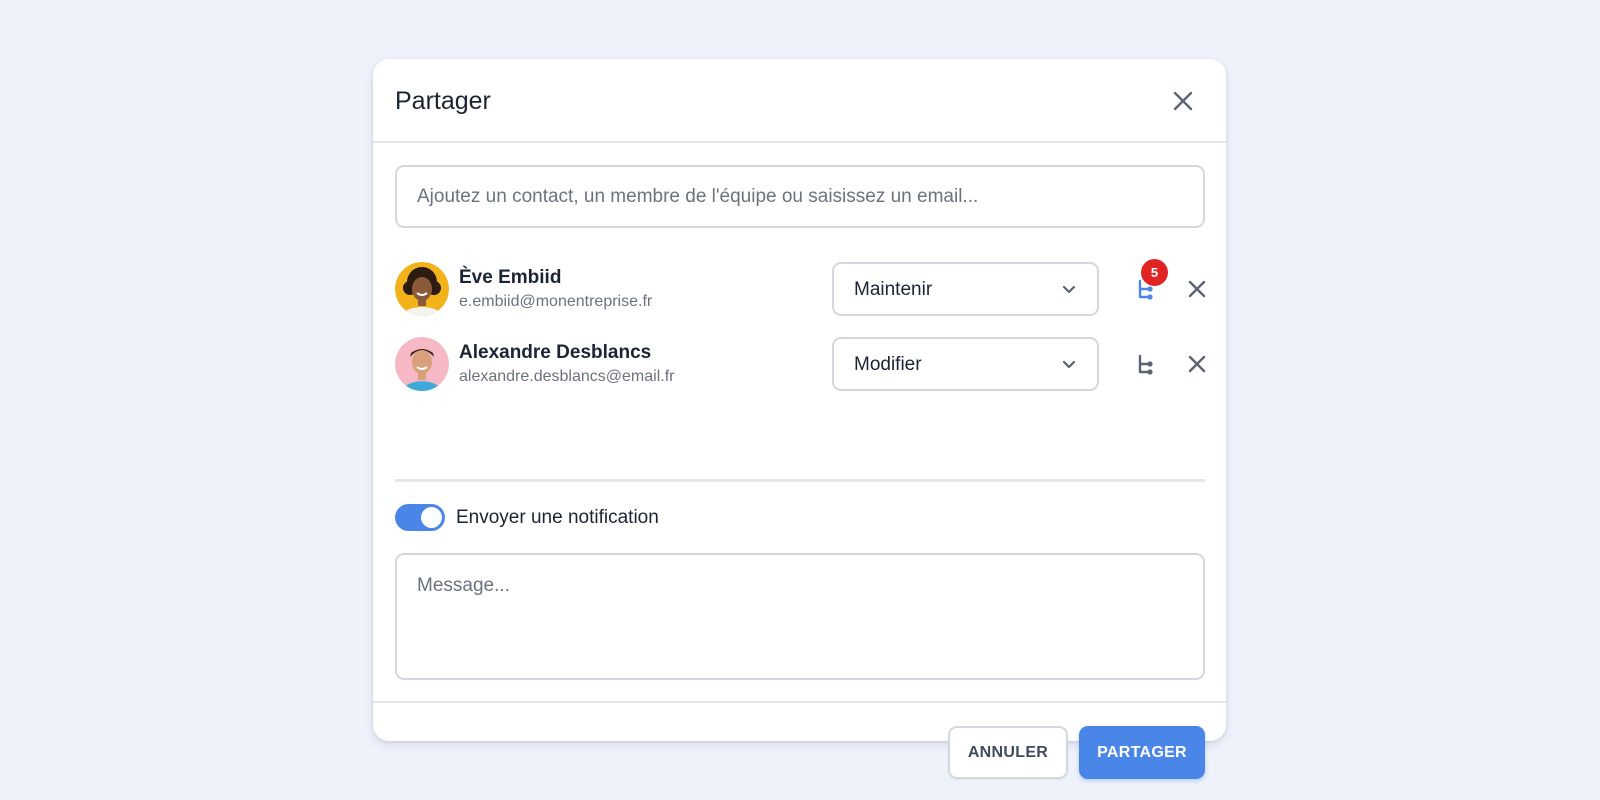 This screenshot has width=1600, height=800. What do you see at coordinates (557, 517) in the screenshot?
I see `notification-label: Envoyer une notification` at bounding box center [557, 517].